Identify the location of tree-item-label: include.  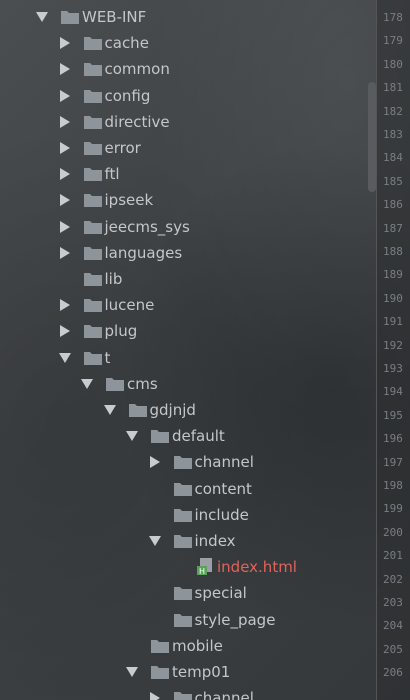
(221, 514).